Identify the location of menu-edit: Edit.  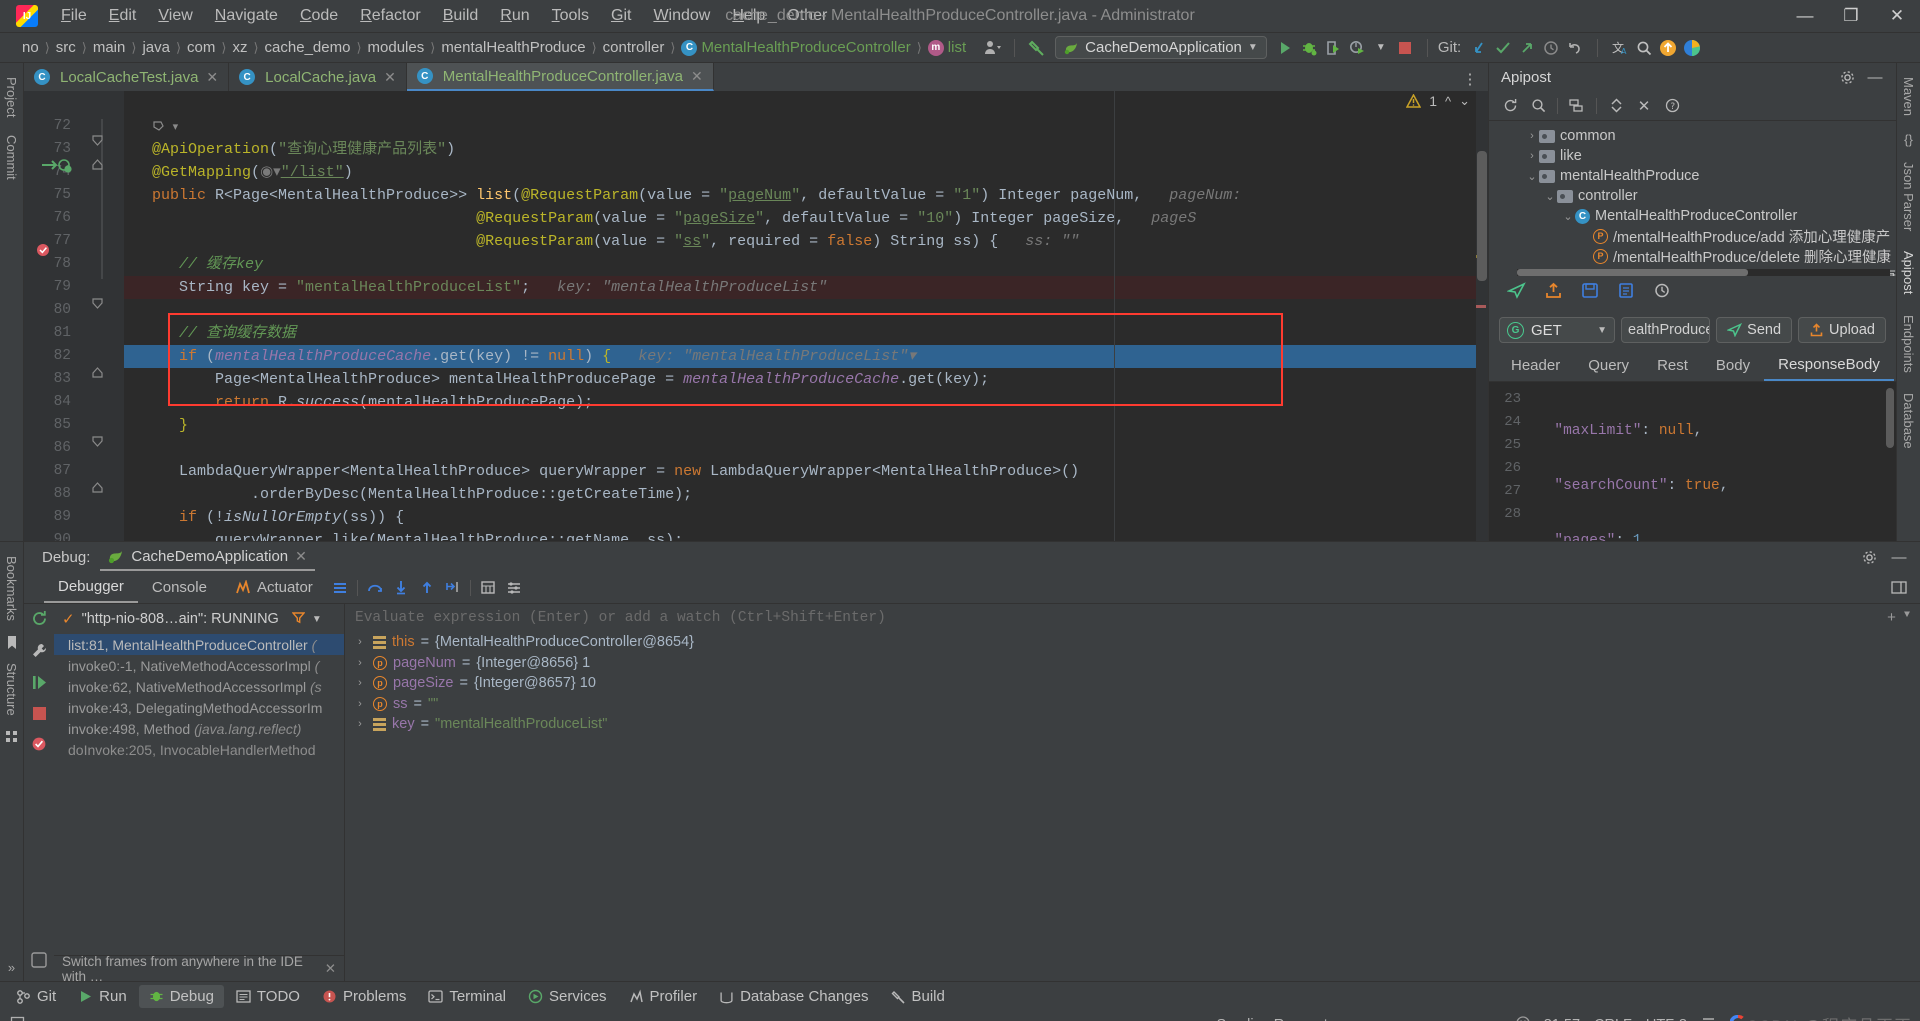
(123, 16).